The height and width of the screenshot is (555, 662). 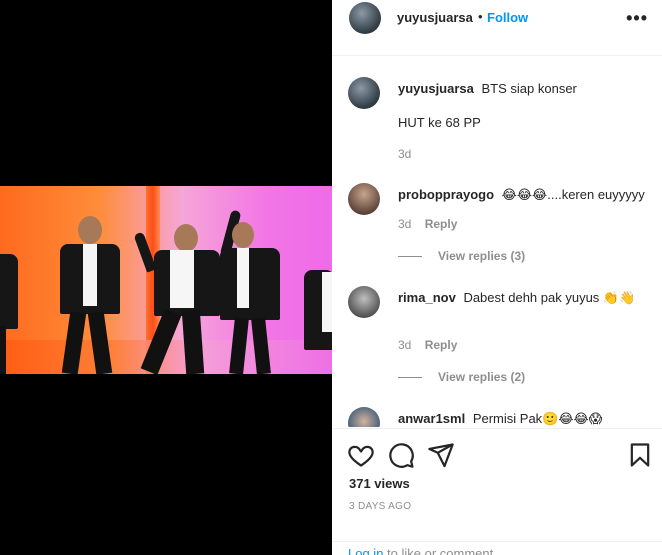 What do you see at coordinates (537, 418) in the screenshot?
I see `comment-text: Permisi Pak🙂😂😂😱` at bounding box center [537, 418].